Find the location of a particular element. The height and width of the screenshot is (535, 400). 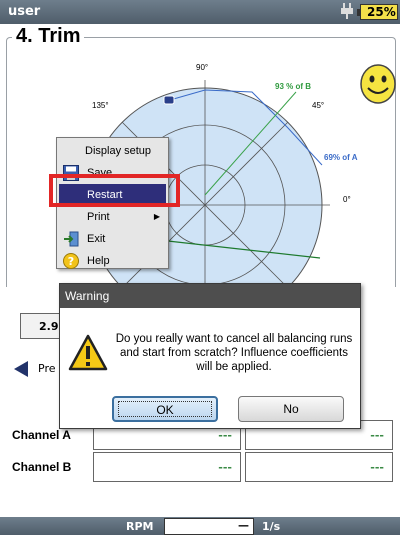

bottom-status-bar: RPM — 1/s is located at coordinates (200, 526).